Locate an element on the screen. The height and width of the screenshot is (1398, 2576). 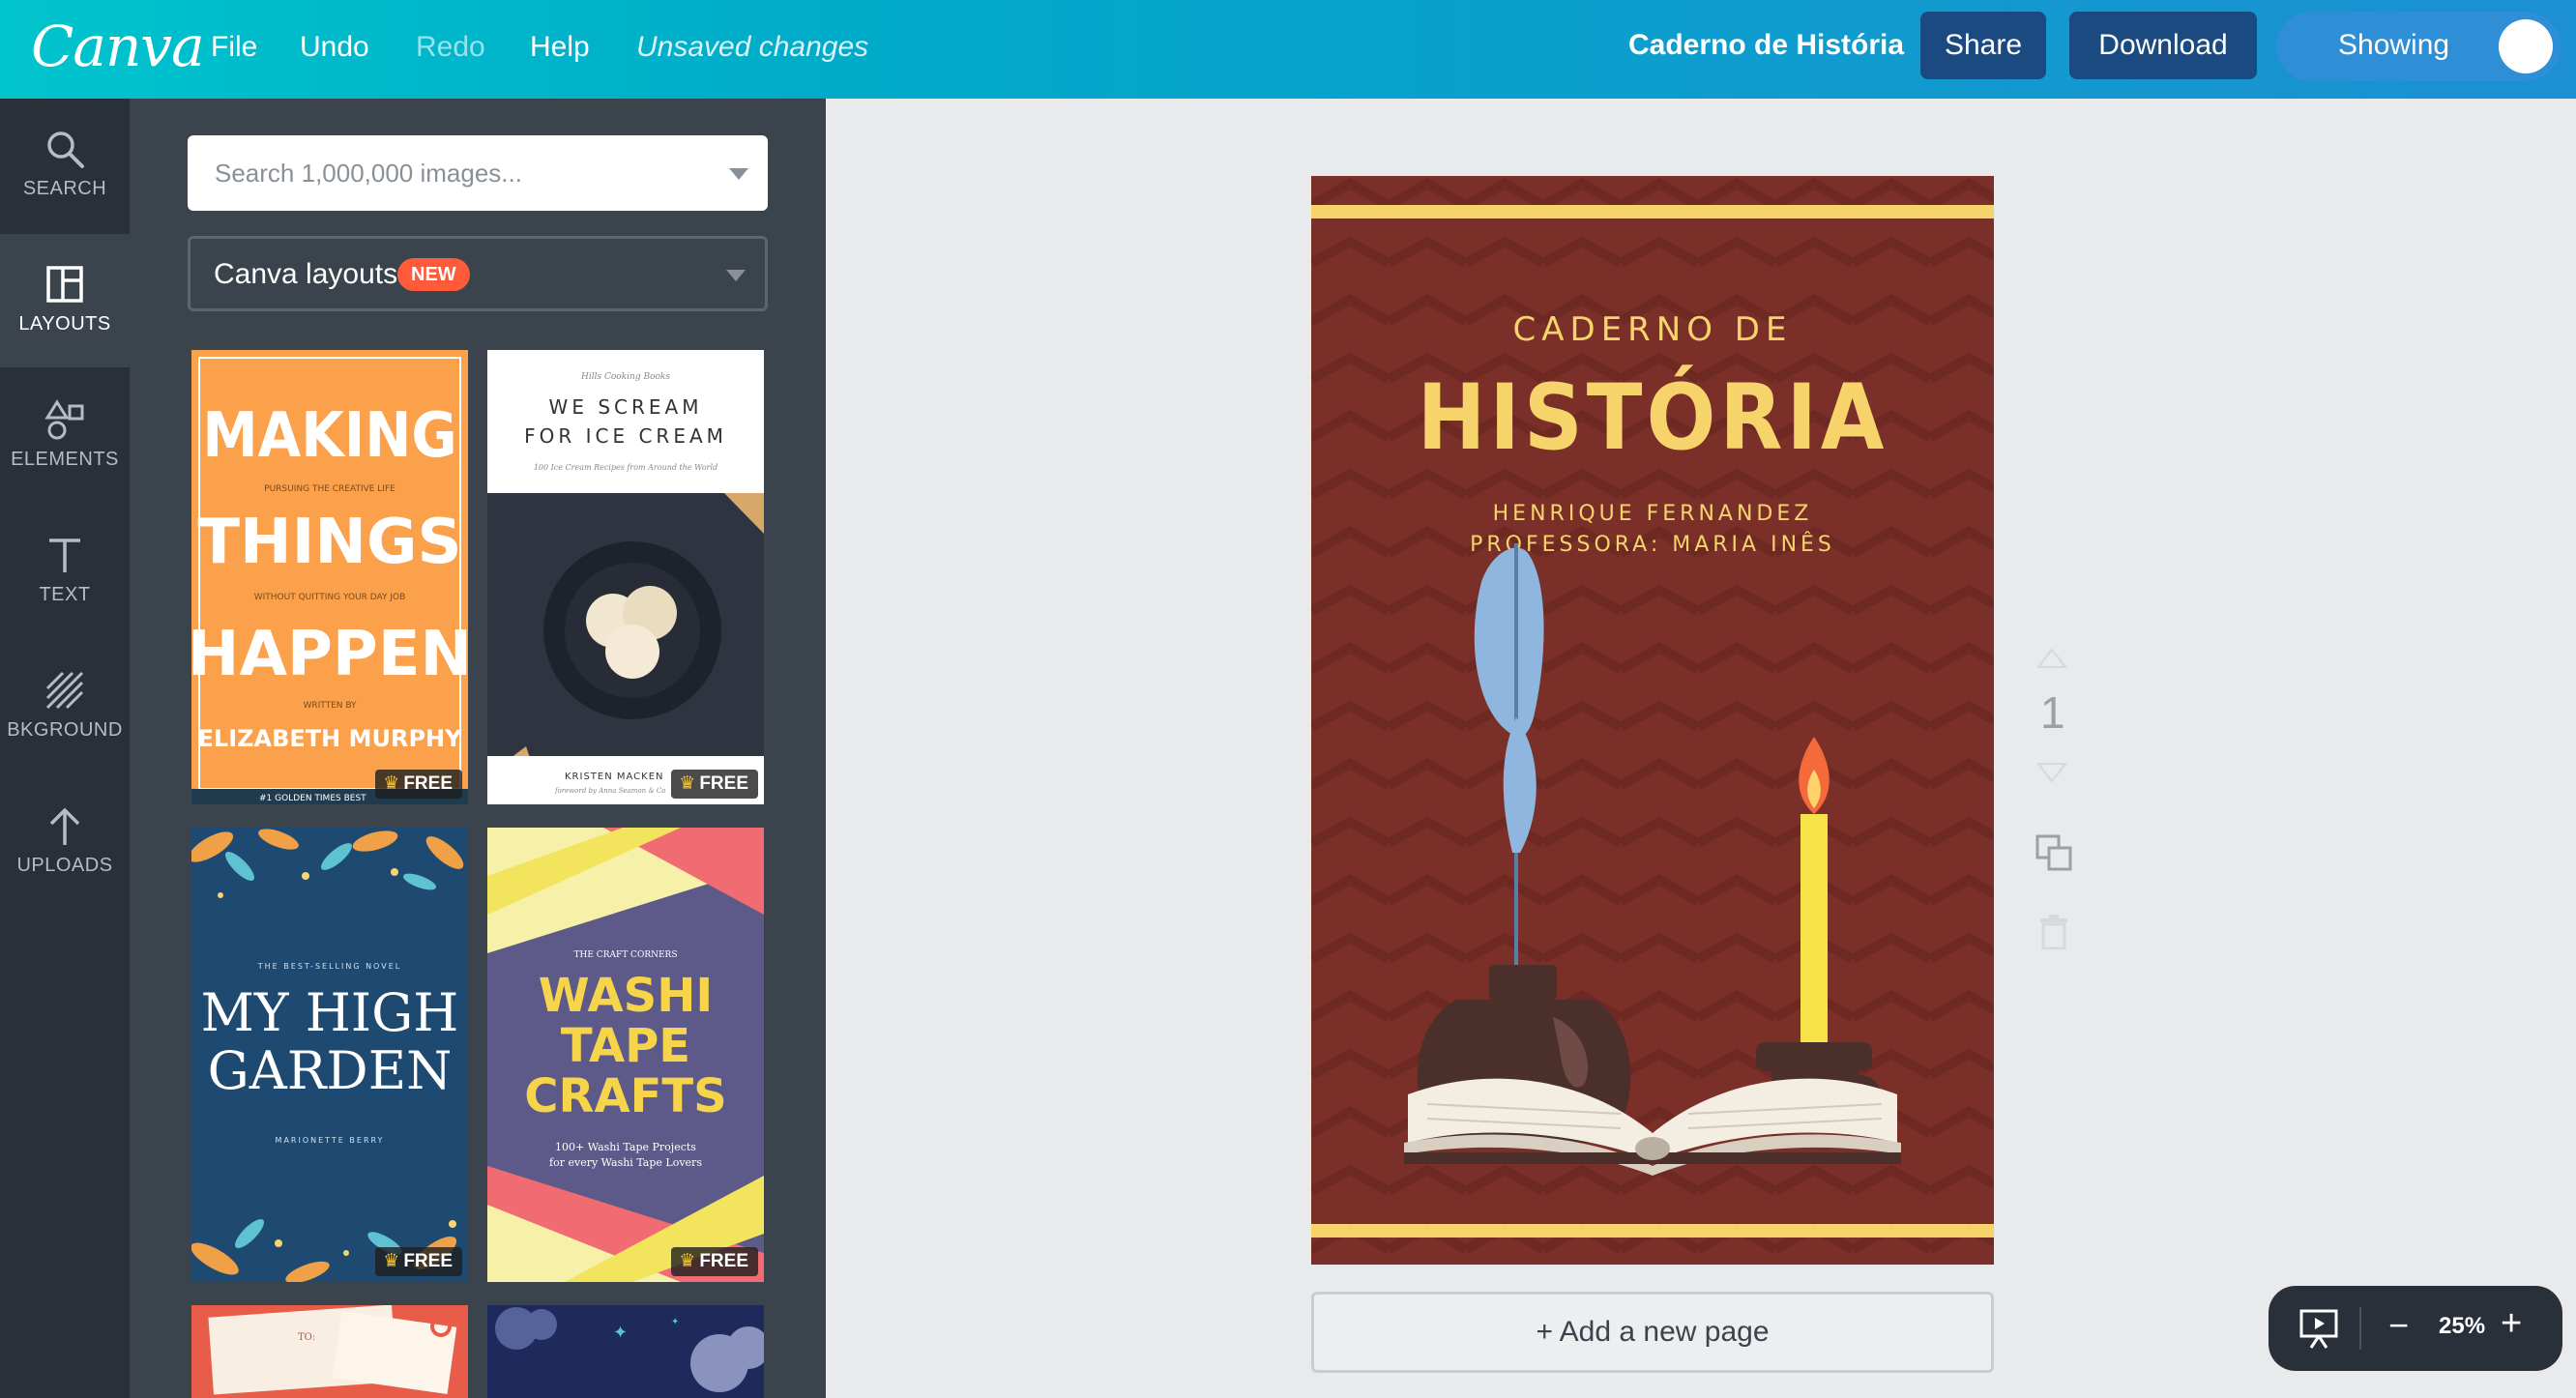
thumb-text: CRAFTS is located at coordinates (625, 1096).